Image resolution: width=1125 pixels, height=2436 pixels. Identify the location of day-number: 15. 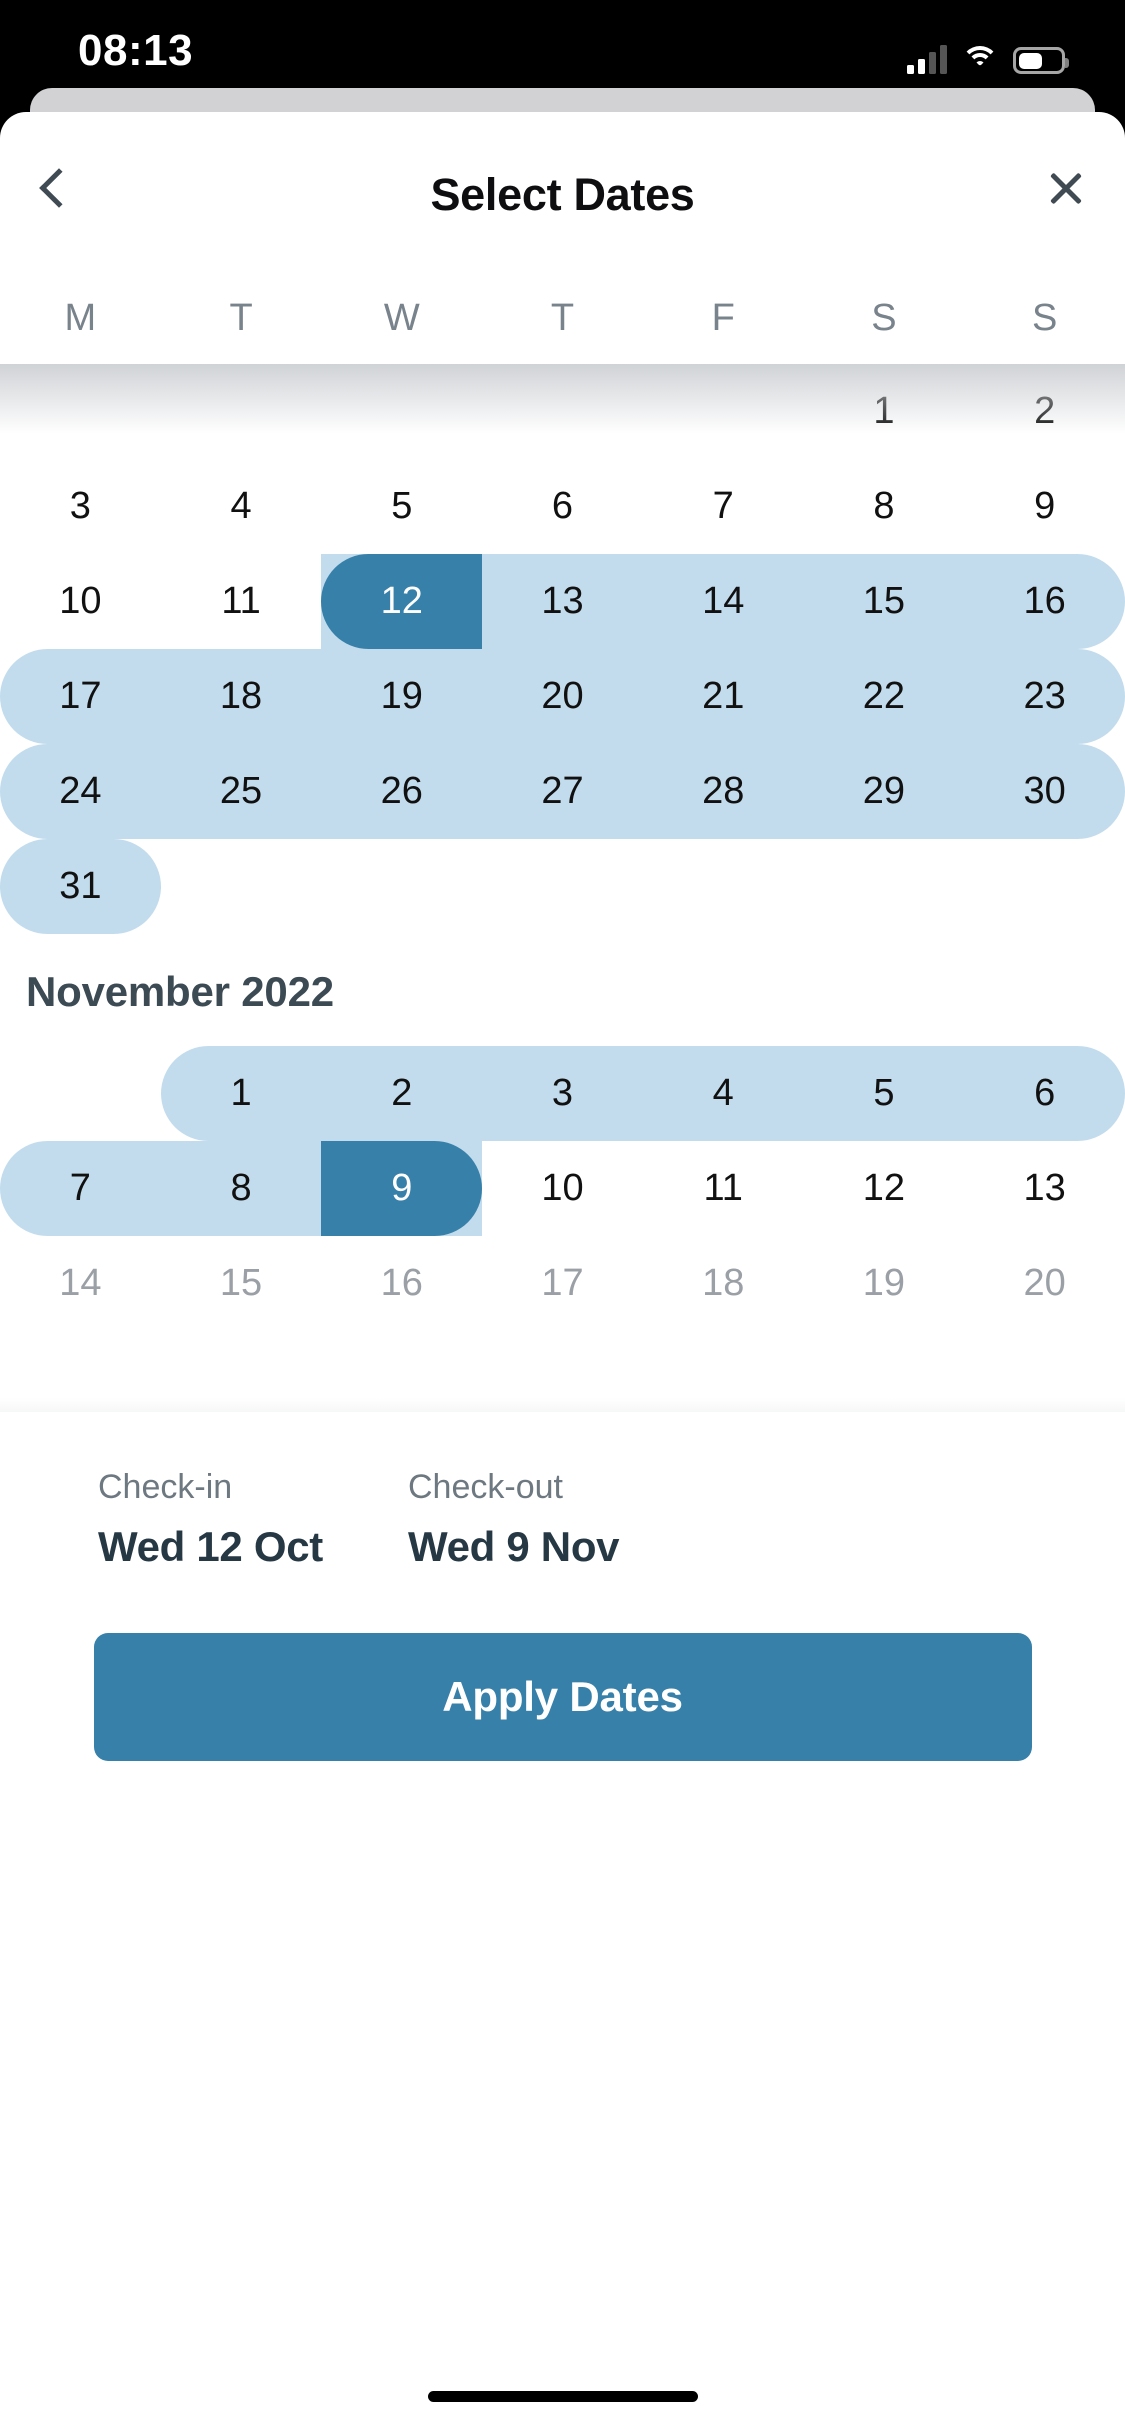
(884, 601).